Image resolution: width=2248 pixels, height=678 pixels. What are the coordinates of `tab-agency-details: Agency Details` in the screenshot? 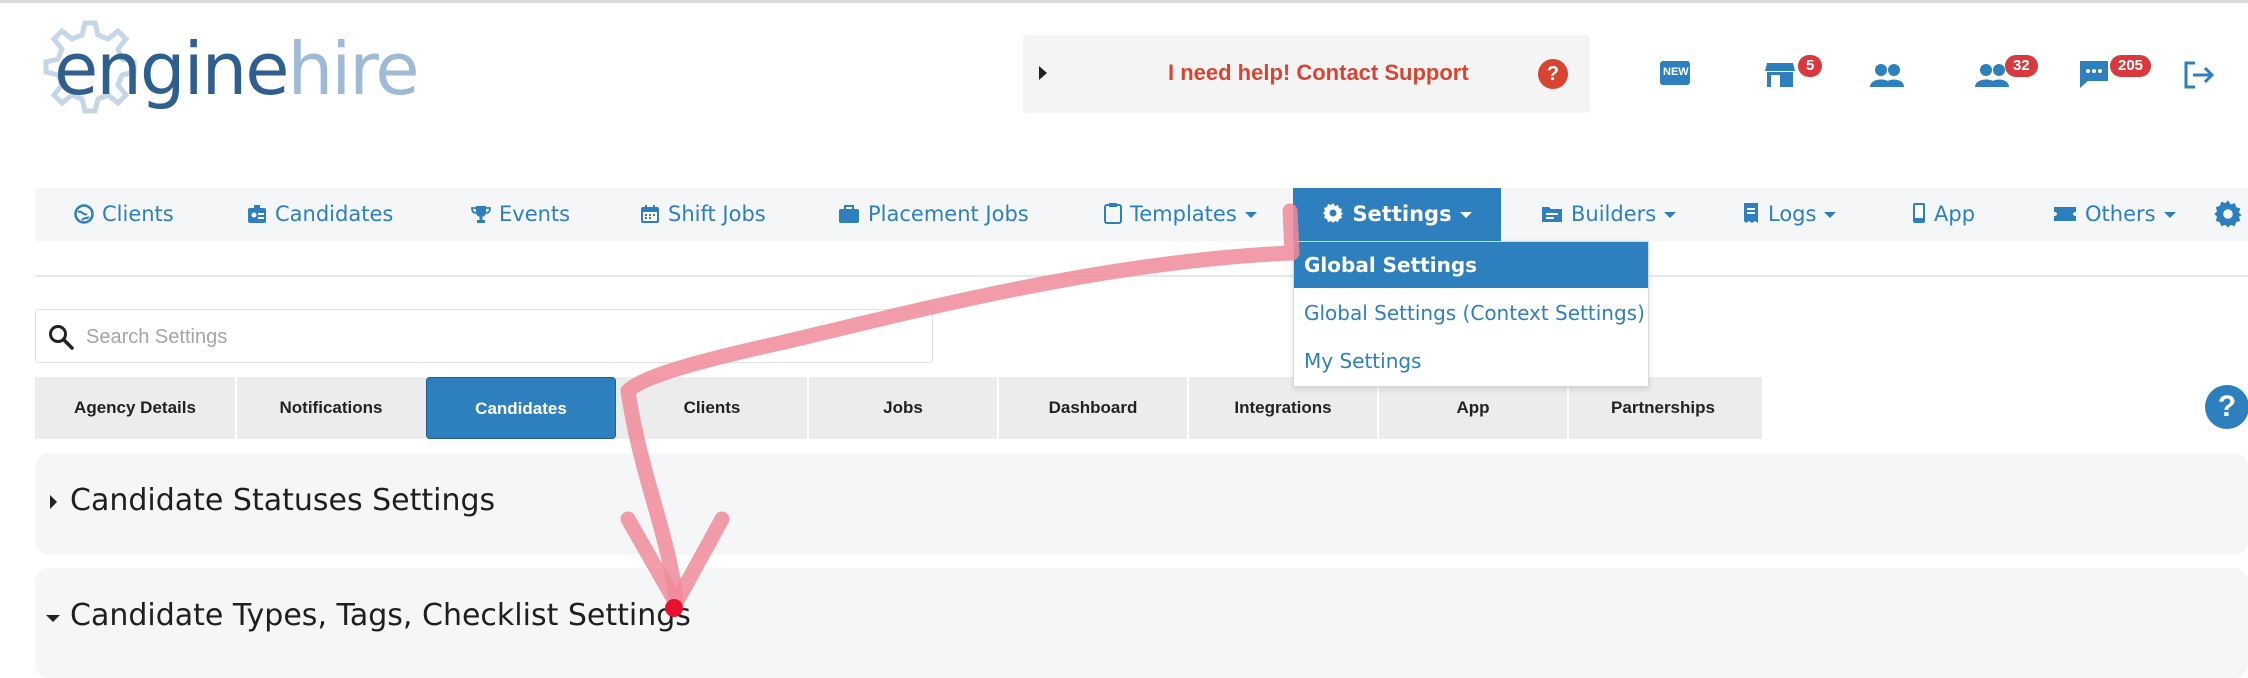 It's located at (135, 408).